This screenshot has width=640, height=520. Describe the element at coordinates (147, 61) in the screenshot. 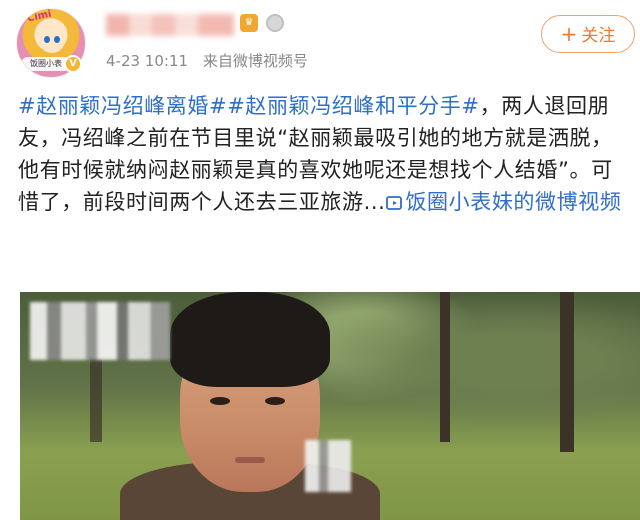

I see `post-time: 4-23 10:11` at that location.